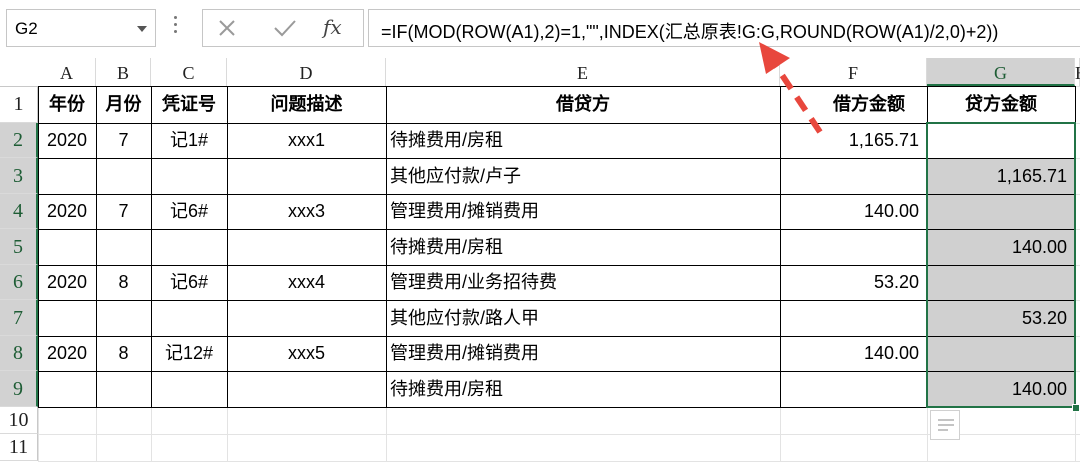  Describe the element at coordinates (306, 104) in the screenshot. I see `header-cell-d: 问题描述` at that location.